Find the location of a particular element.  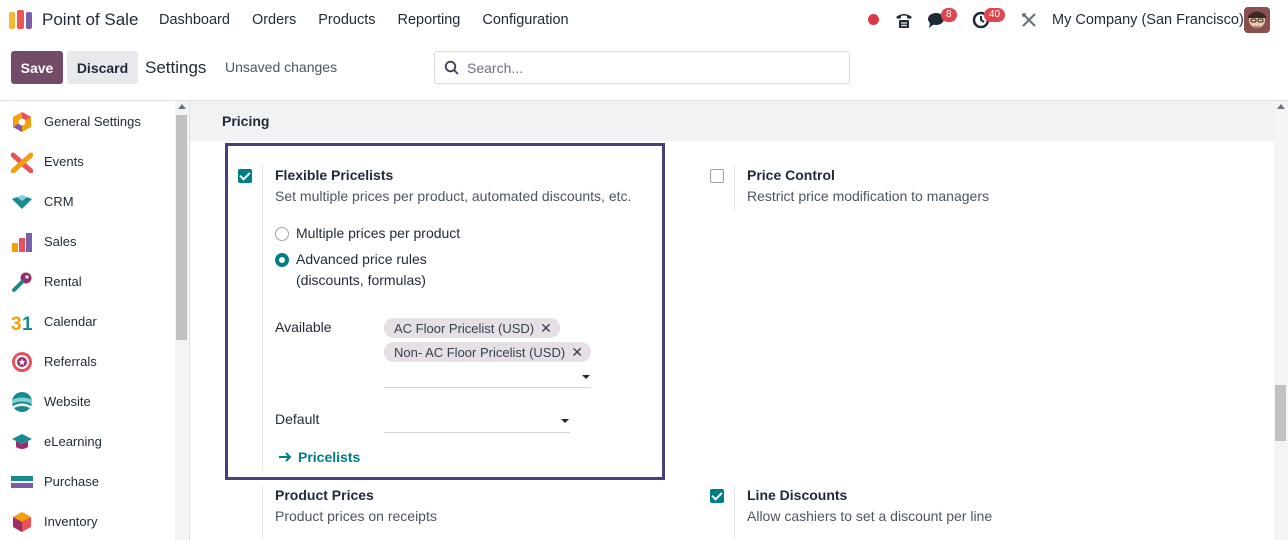

line-discounts-checkbox is located at coordinates (717, 496).